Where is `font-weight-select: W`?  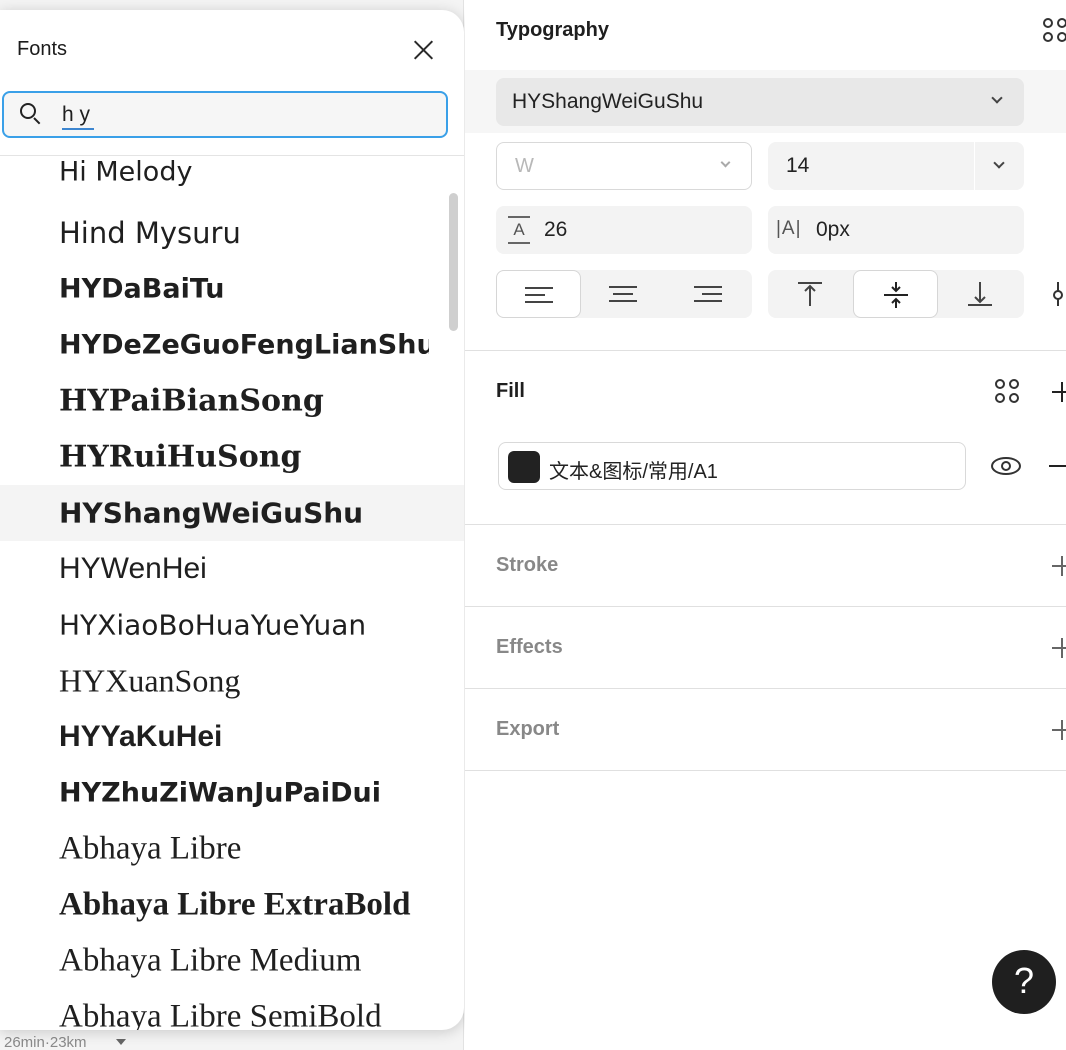 font-weight-select: W is located at coordinates (624, 166).